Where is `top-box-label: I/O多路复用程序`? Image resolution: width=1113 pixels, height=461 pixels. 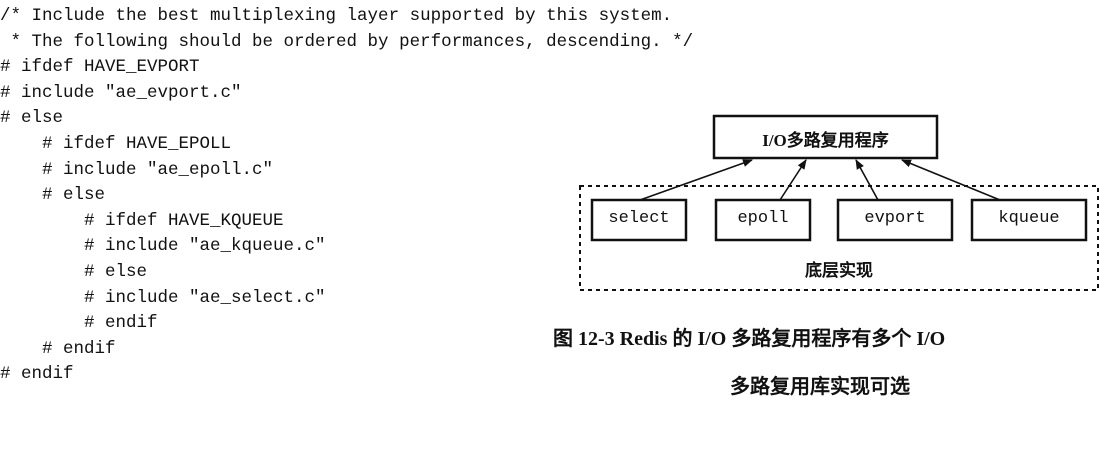
top-box-label: I/O多路复用程序 is located at coordinates (825, 140).